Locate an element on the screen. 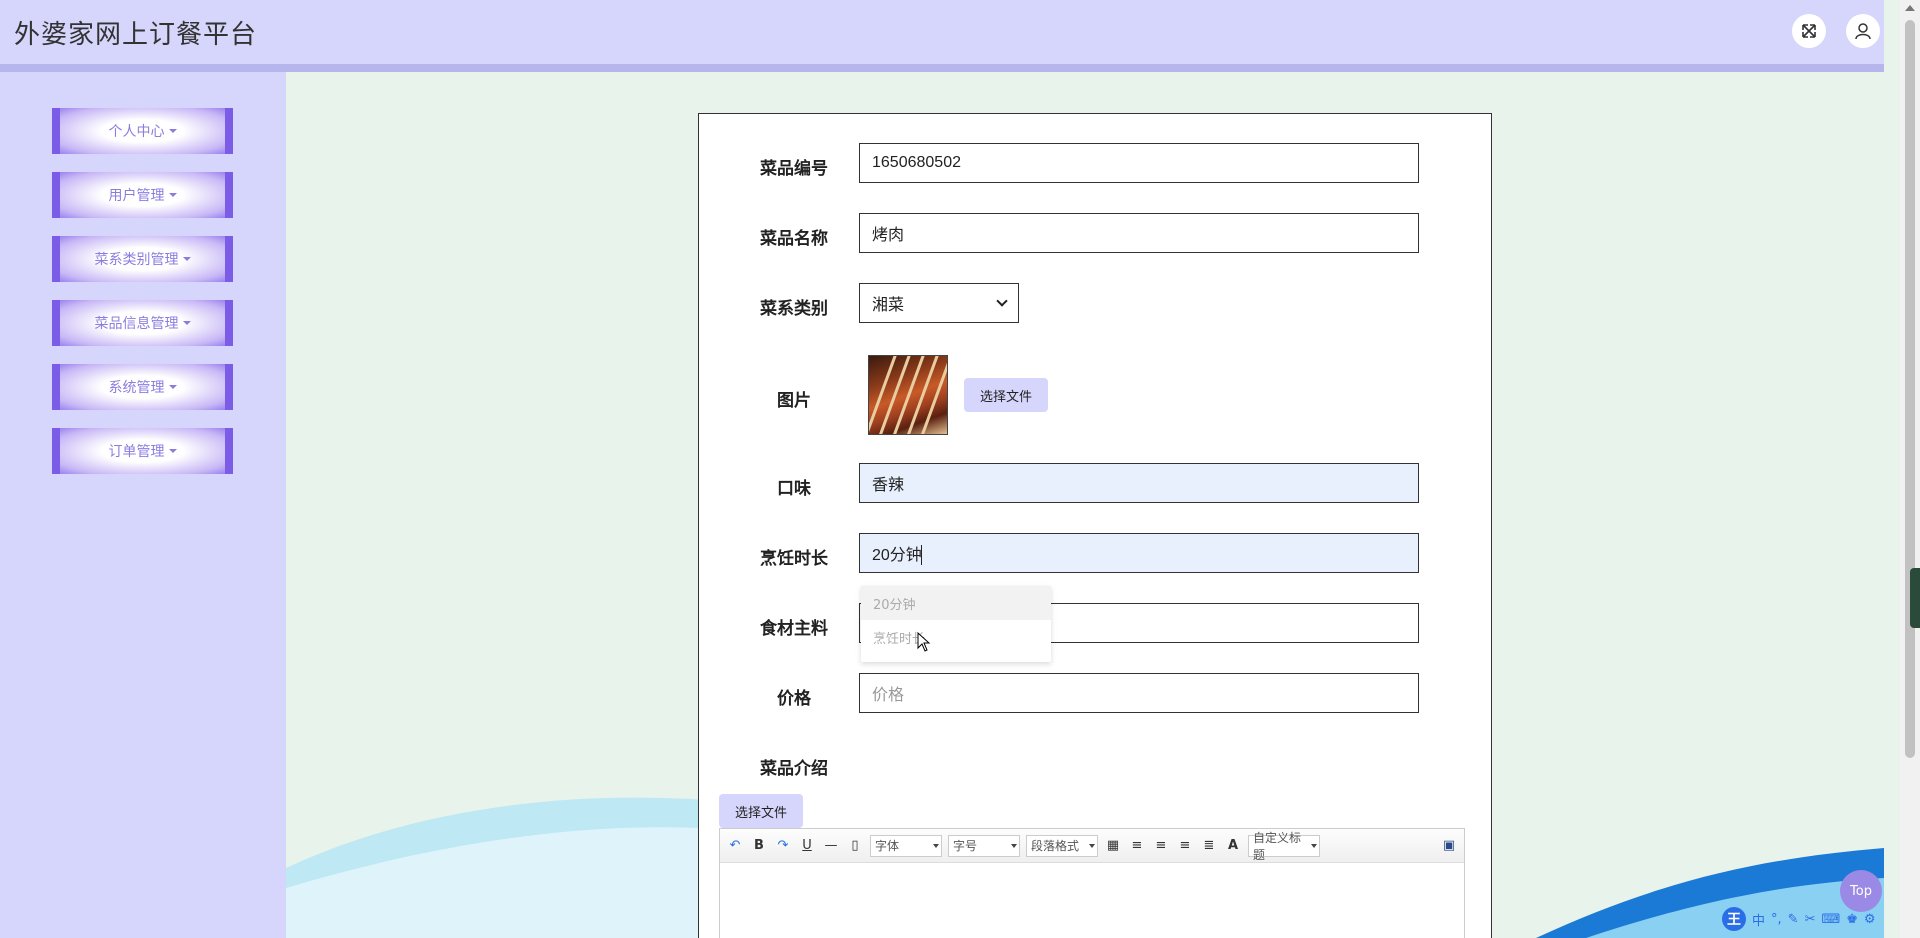 This screenshot has width=1920, height=938. horizontal-rule-icon: — is located at coordinates (831, 846).